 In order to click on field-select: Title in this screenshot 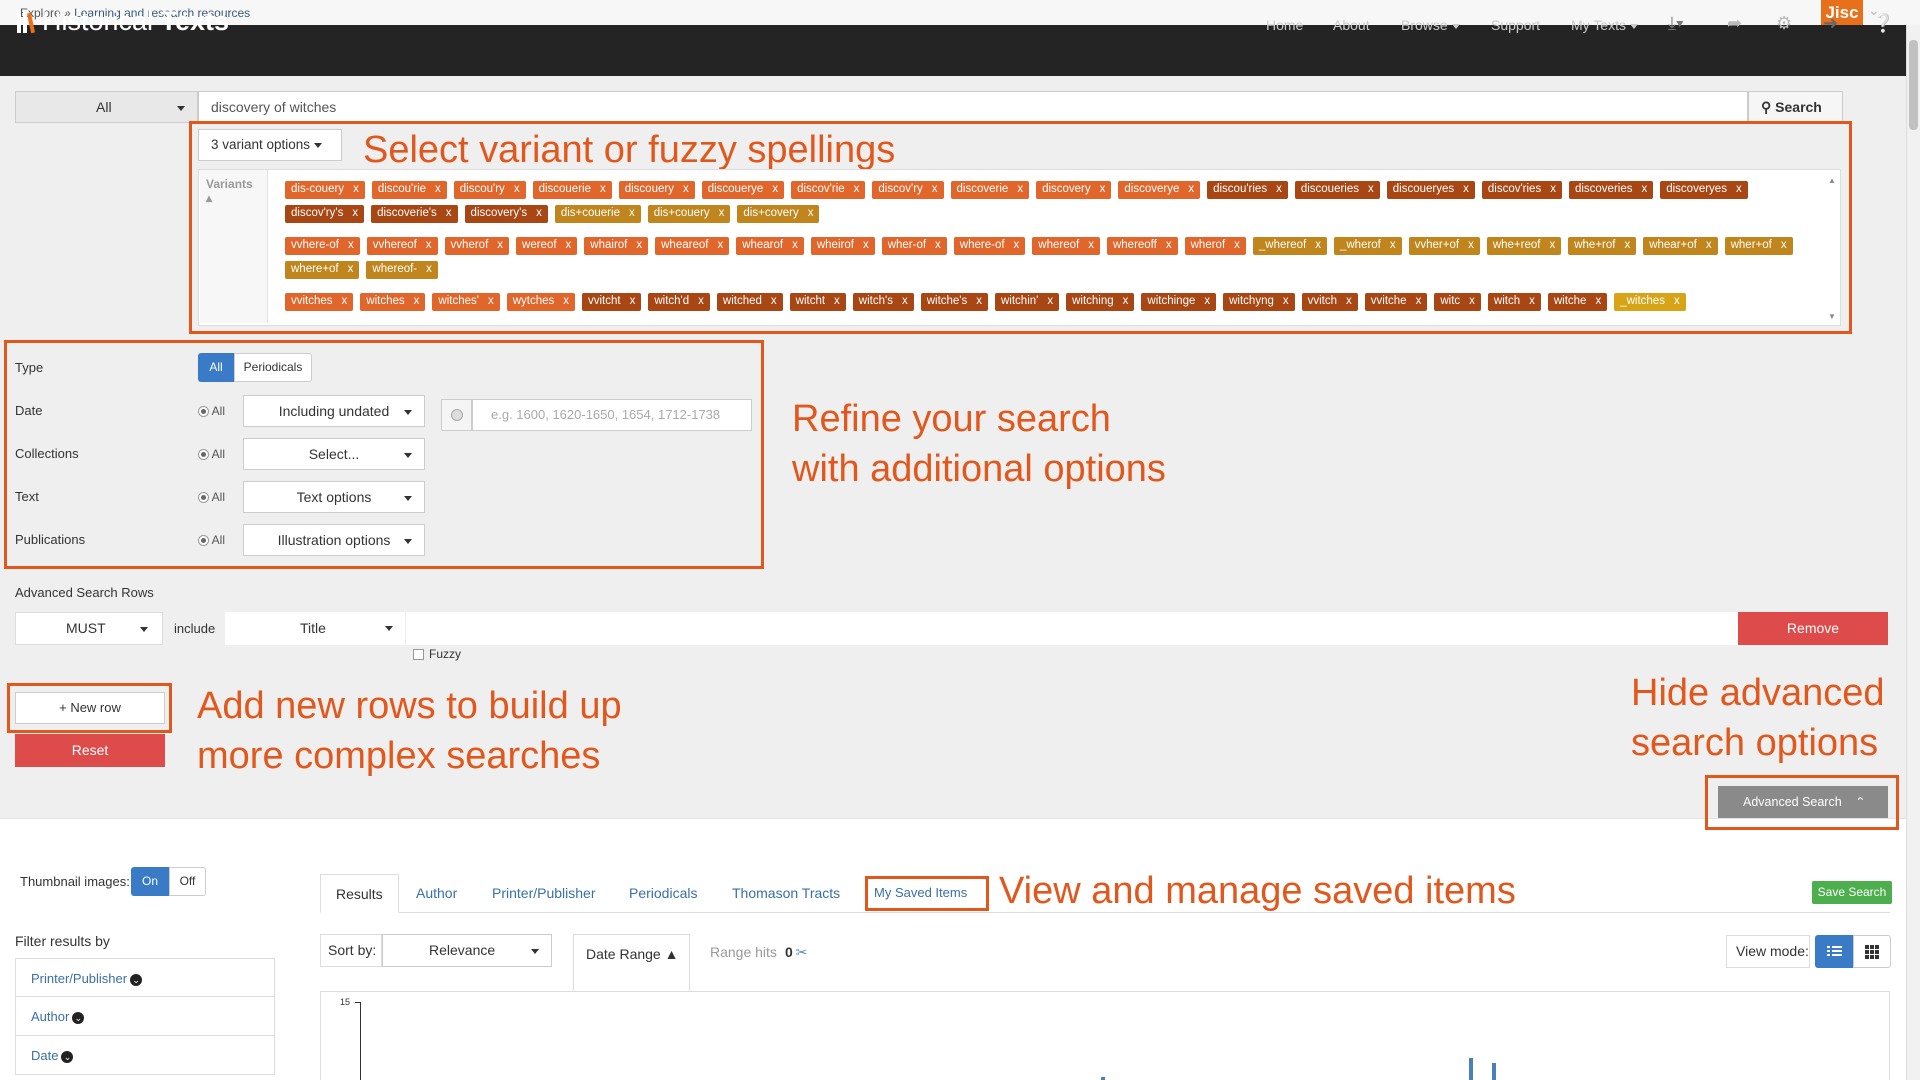, I will do `click(315, 628)`.